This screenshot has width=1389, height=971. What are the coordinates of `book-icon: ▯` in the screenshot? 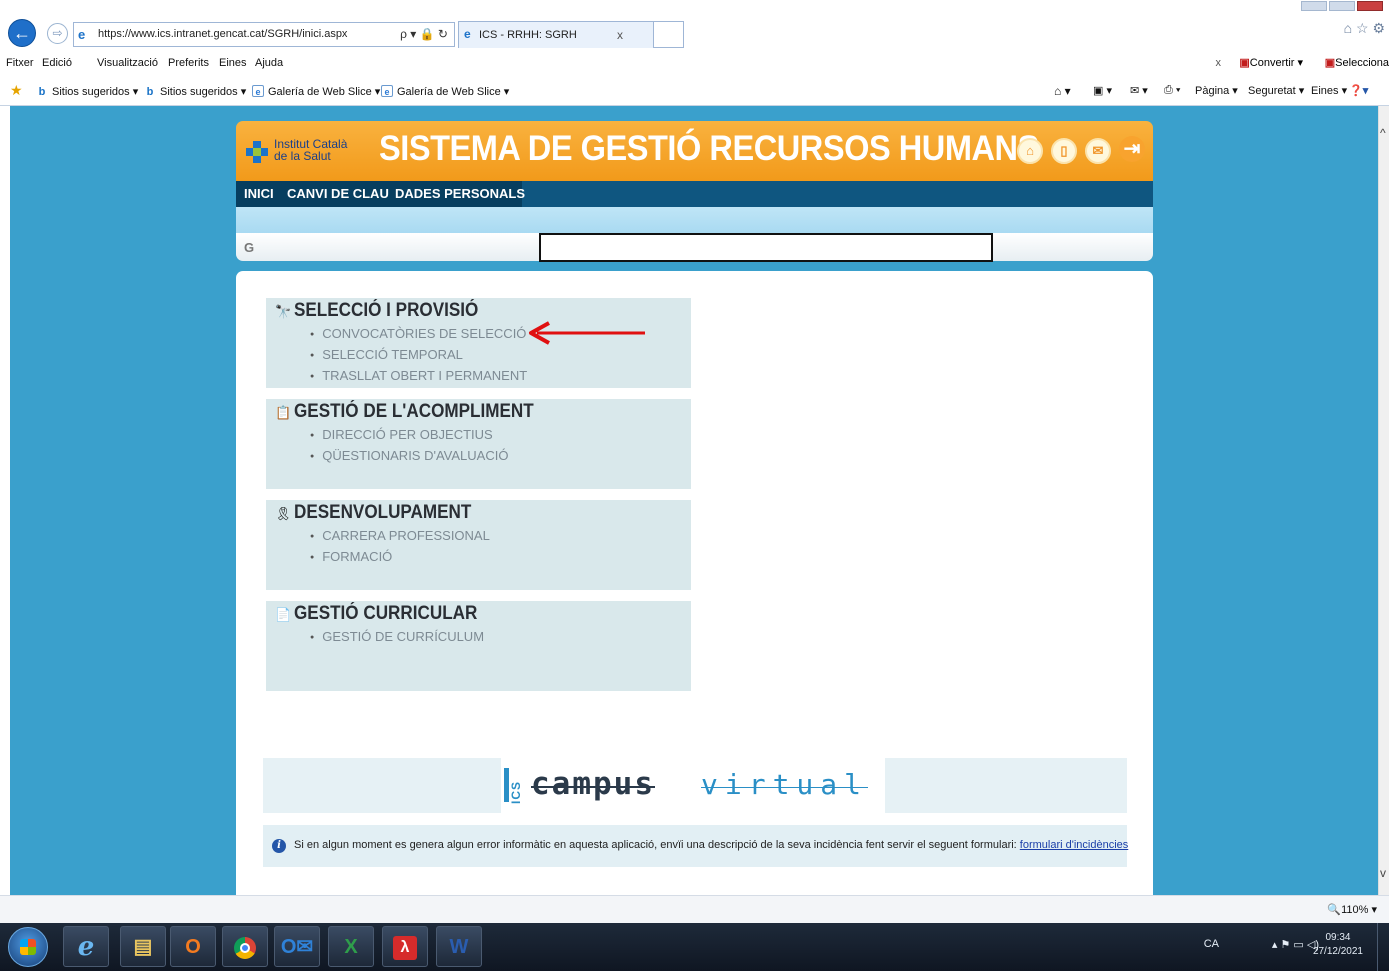 It's located at (1064, 151).